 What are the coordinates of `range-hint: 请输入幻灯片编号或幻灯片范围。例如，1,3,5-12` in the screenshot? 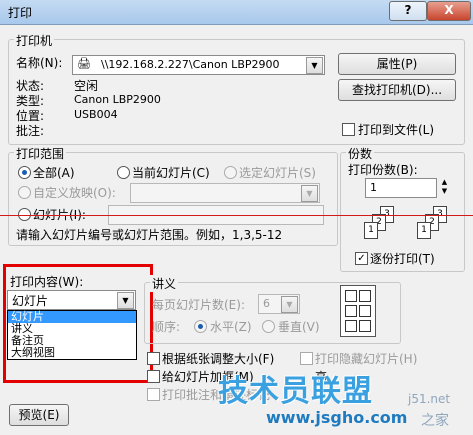 It's located at (149, 235).